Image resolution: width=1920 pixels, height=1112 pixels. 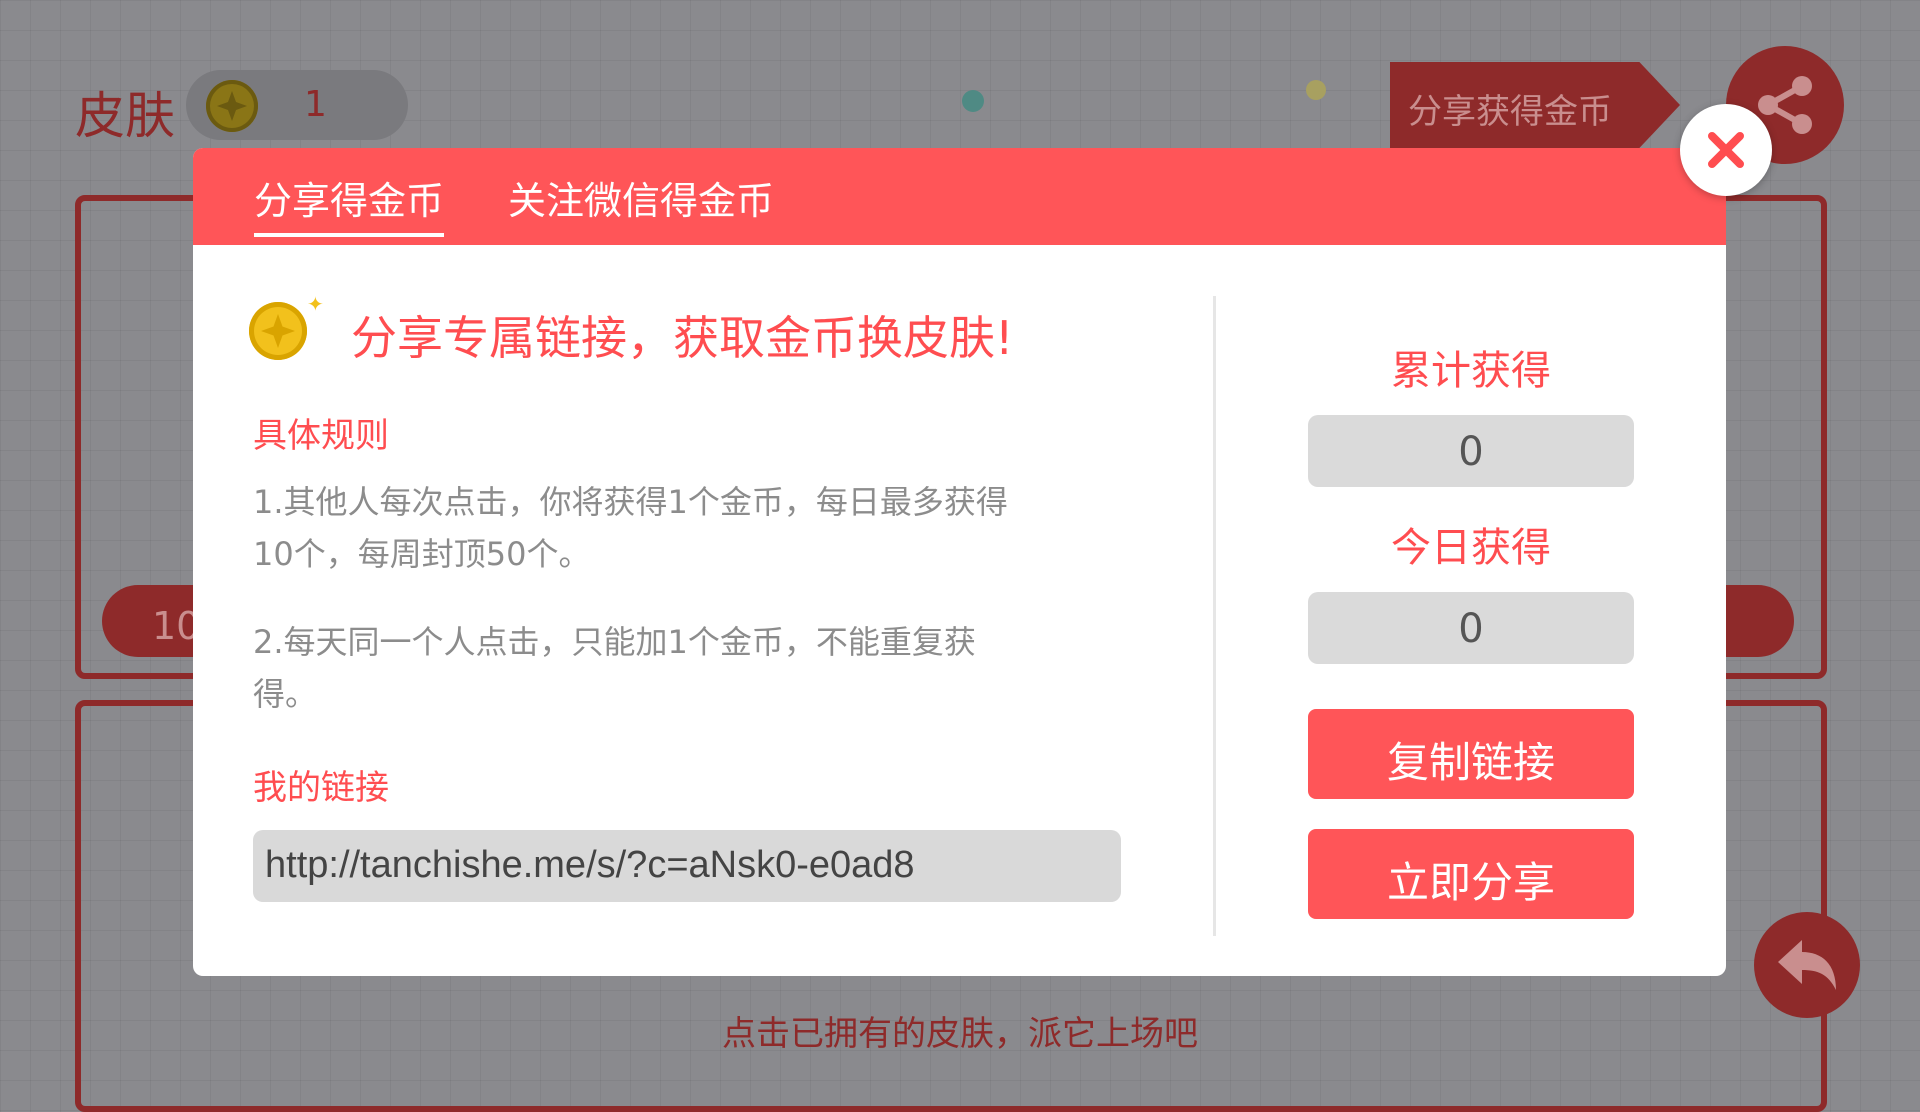 I want to click on tab-share-coins: 分享得金币, so click(x=349, y=203).